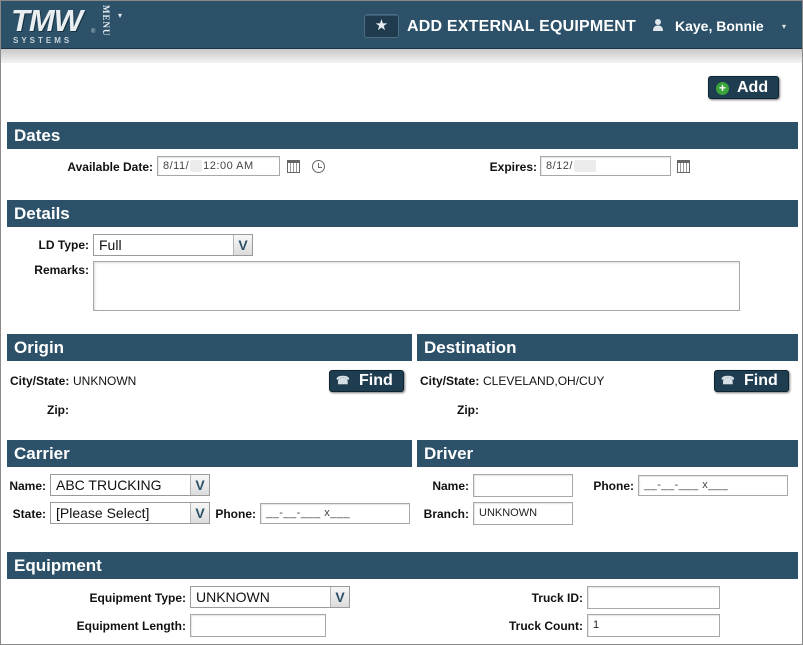  I want to click on driver-name-label: Name:, so click(450, 486).